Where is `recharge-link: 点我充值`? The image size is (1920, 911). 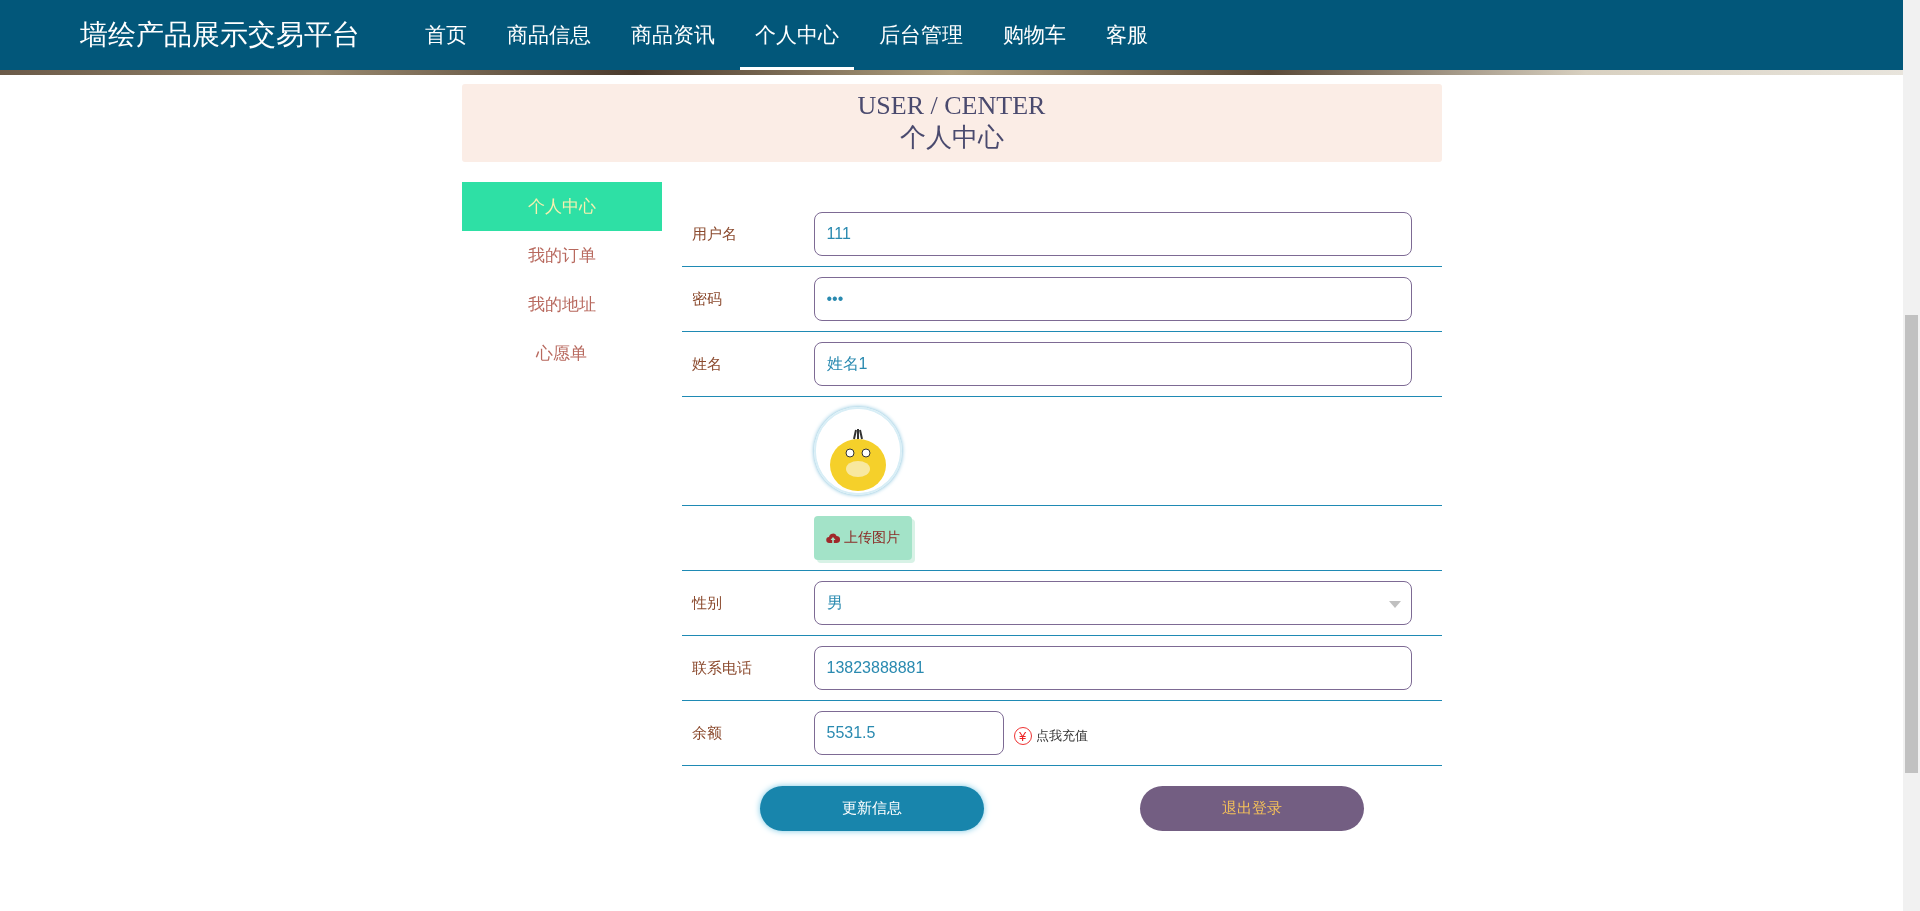
recharge-link: 点我充值 is located at coordinates (1061, 736).